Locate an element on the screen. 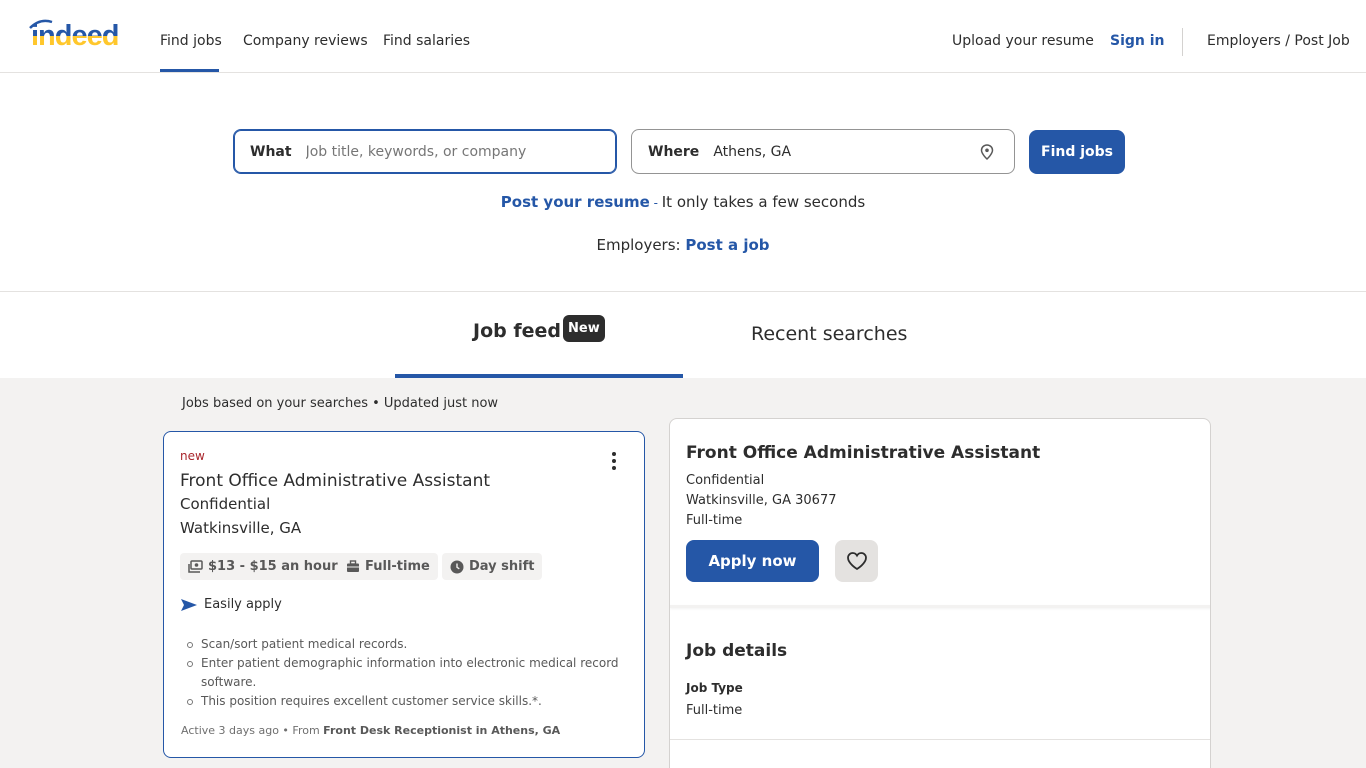  indeed-logo: indeed is located at coordinates (81, 34).